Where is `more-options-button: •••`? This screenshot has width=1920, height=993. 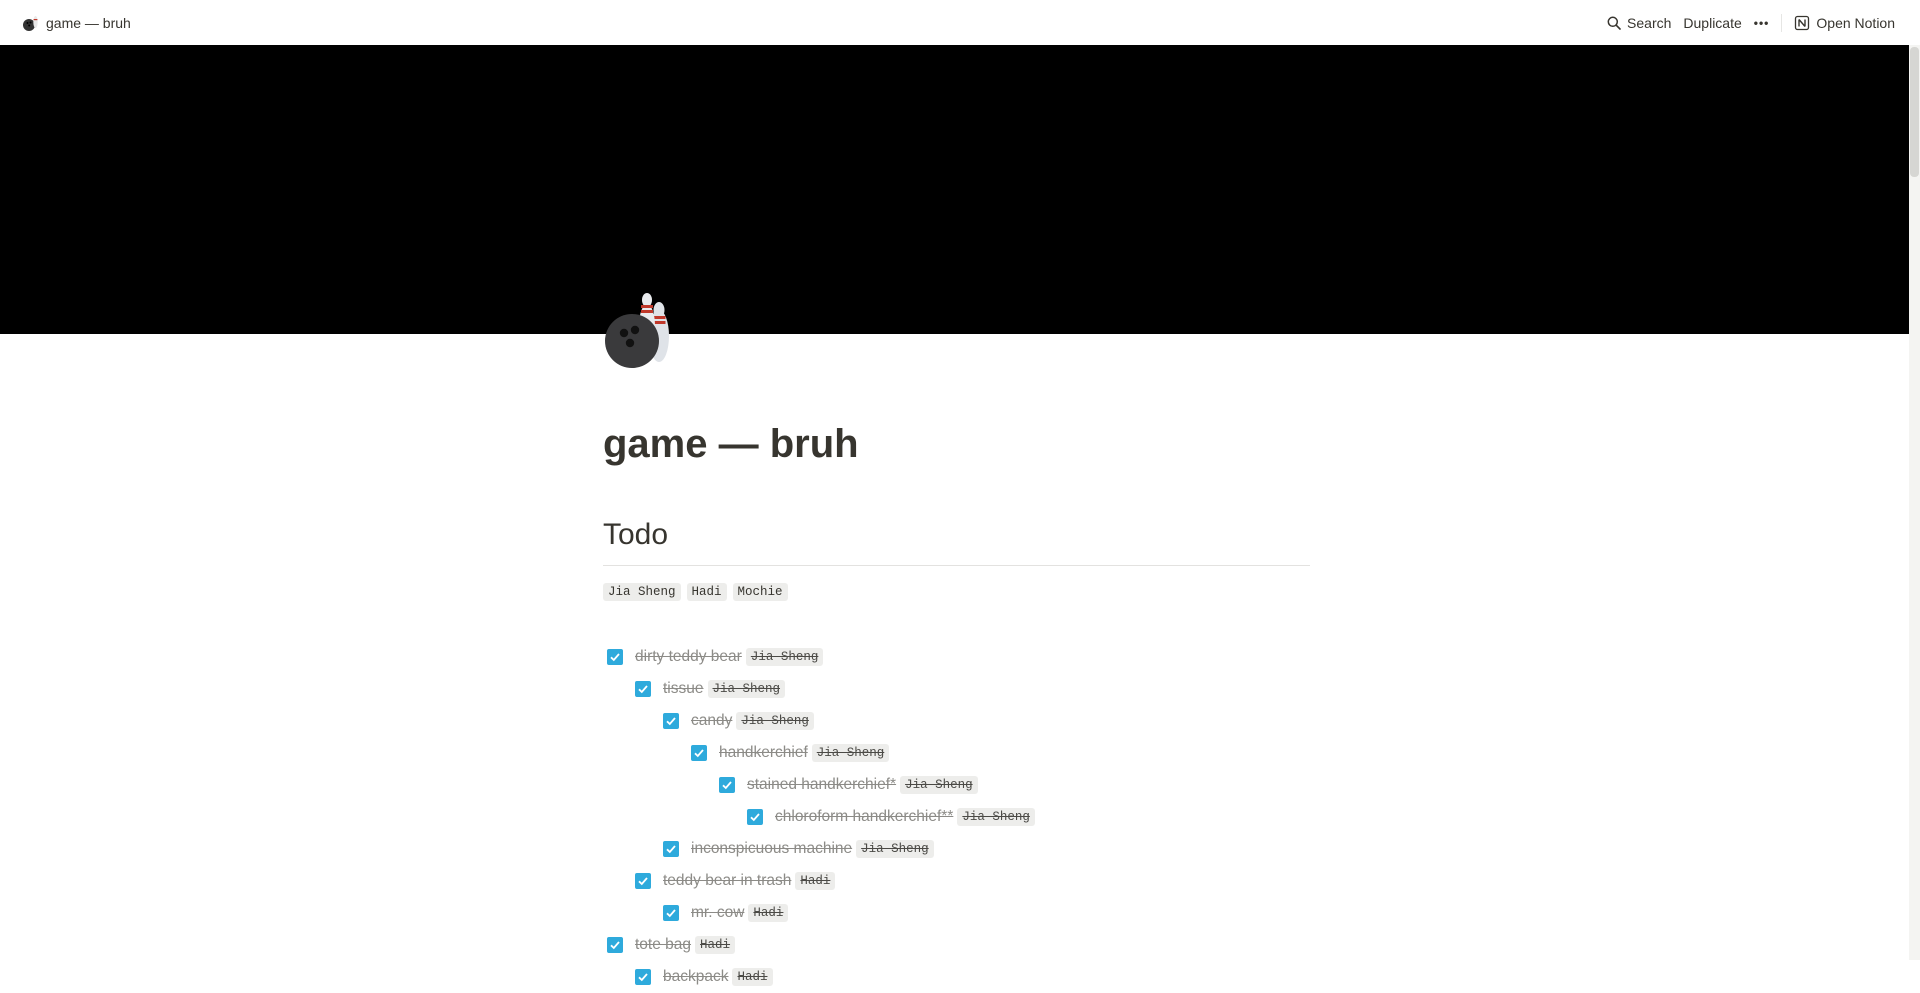
more-options-button: ••• is located at coordinates (1762, 23).